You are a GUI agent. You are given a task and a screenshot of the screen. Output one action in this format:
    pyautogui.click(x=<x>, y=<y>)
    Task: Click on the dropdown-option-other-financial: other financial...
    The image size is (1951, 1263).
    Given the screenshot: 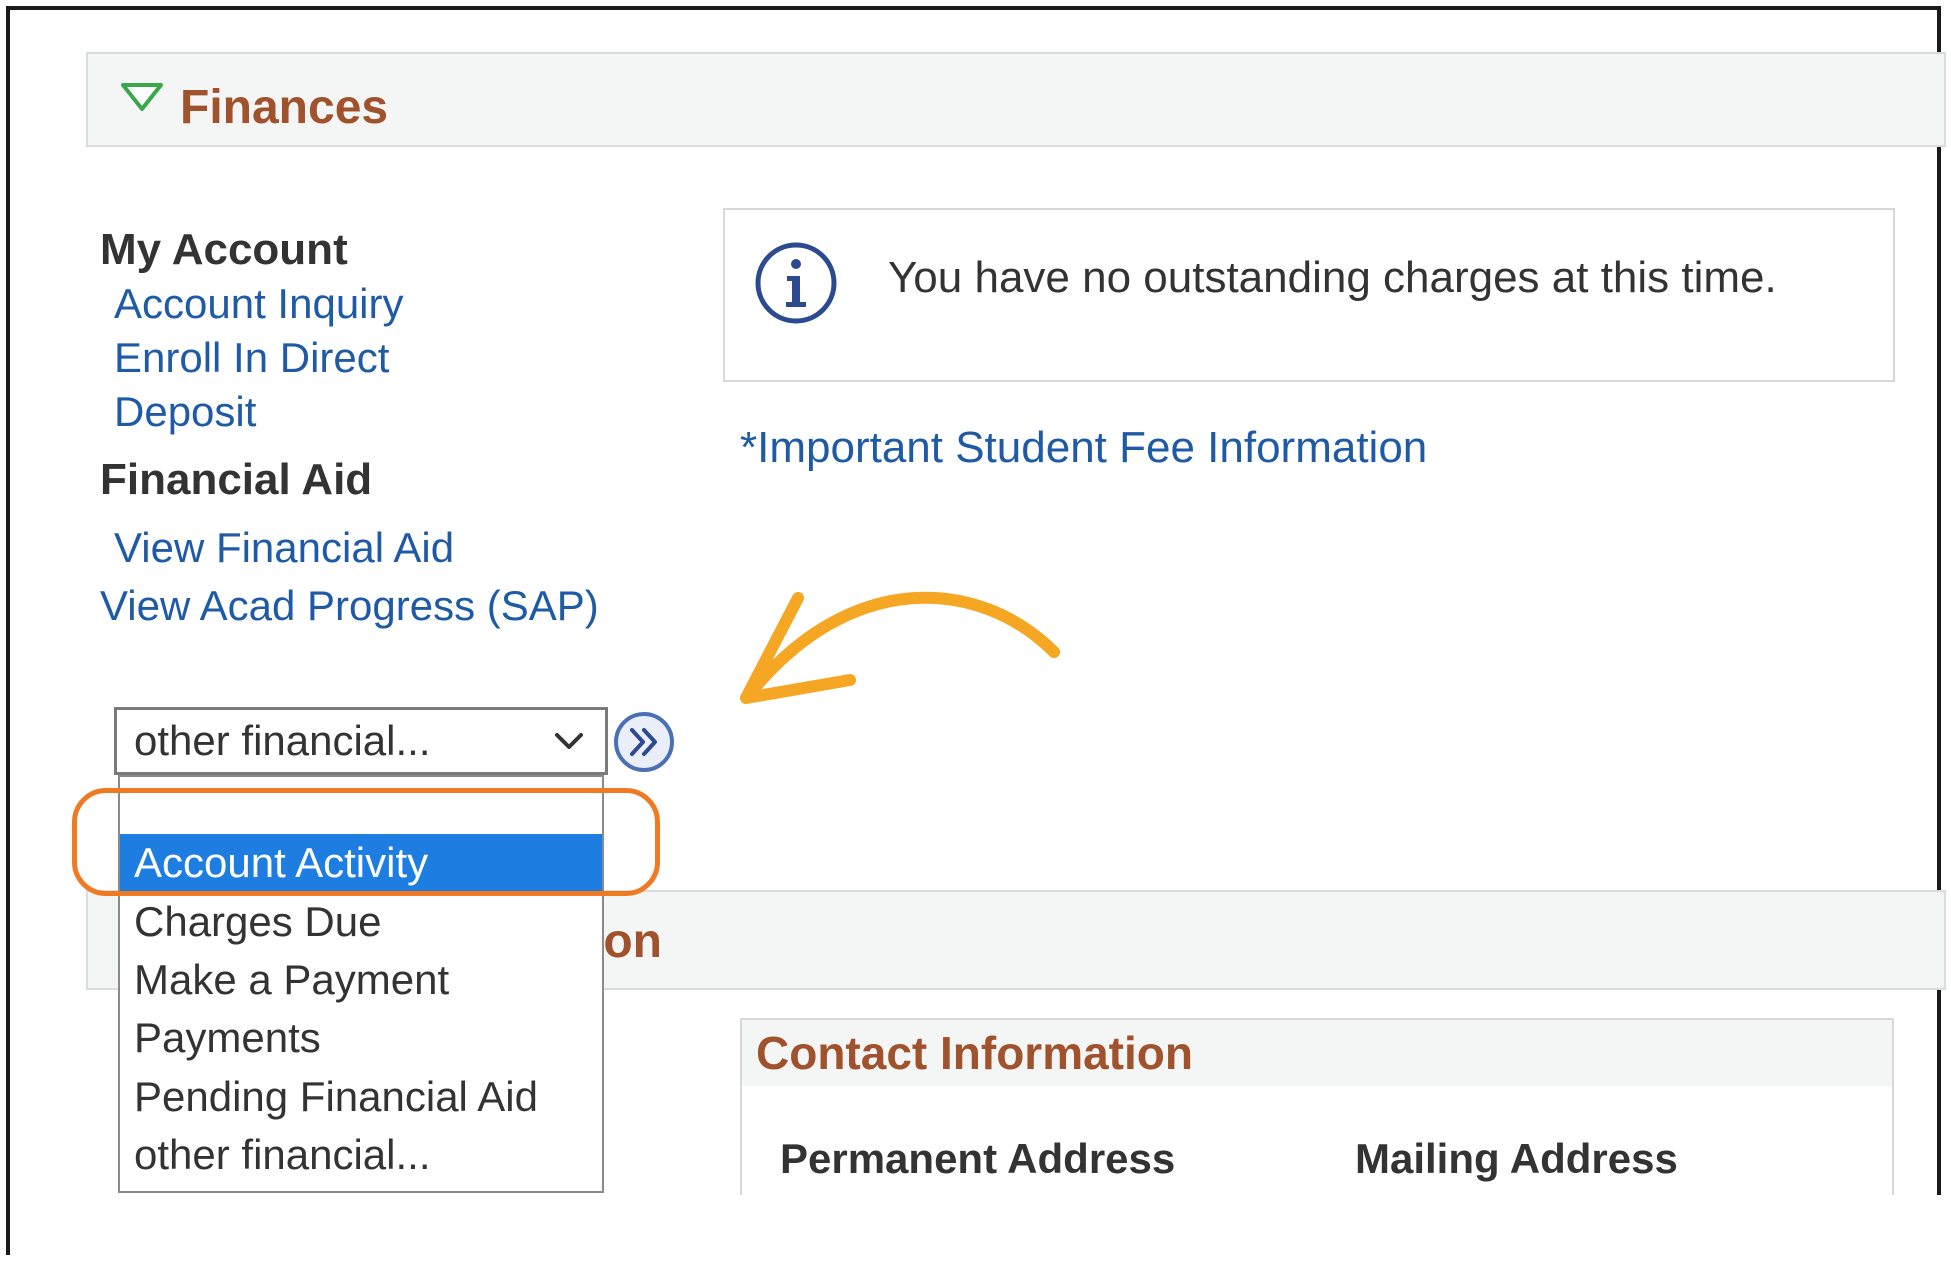 What is the action you would take?
    pyautogui.click(x=361, y=1155)
    